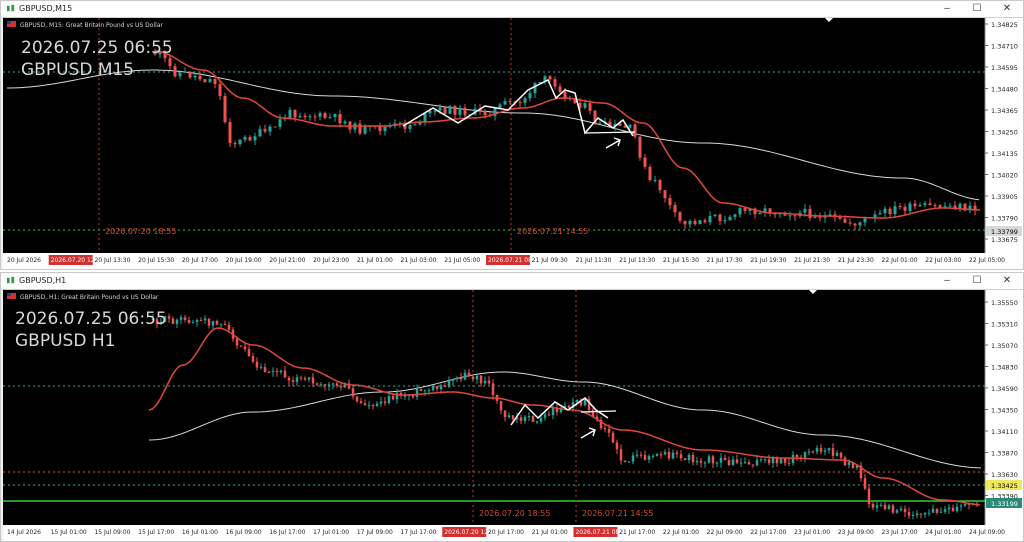 The image size is (1024, 542). Describe the element at coordinates (97, 48) in the screenshot. I see `watermark-time: 2026.07.25 06:55` at that location.